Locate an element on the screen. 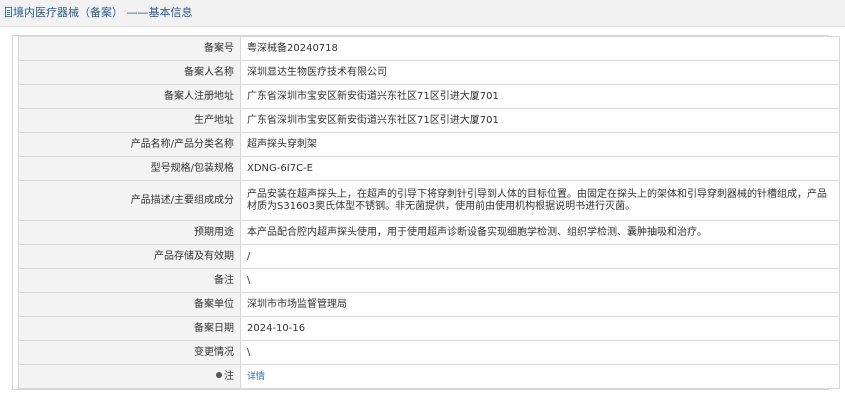 The width and height of the screenshot is (845, 403). table-row: 生产地址 广东省深圳市宝安区新安街道兴东社区71区引进大厦701 is located at coordinates (429, 120).